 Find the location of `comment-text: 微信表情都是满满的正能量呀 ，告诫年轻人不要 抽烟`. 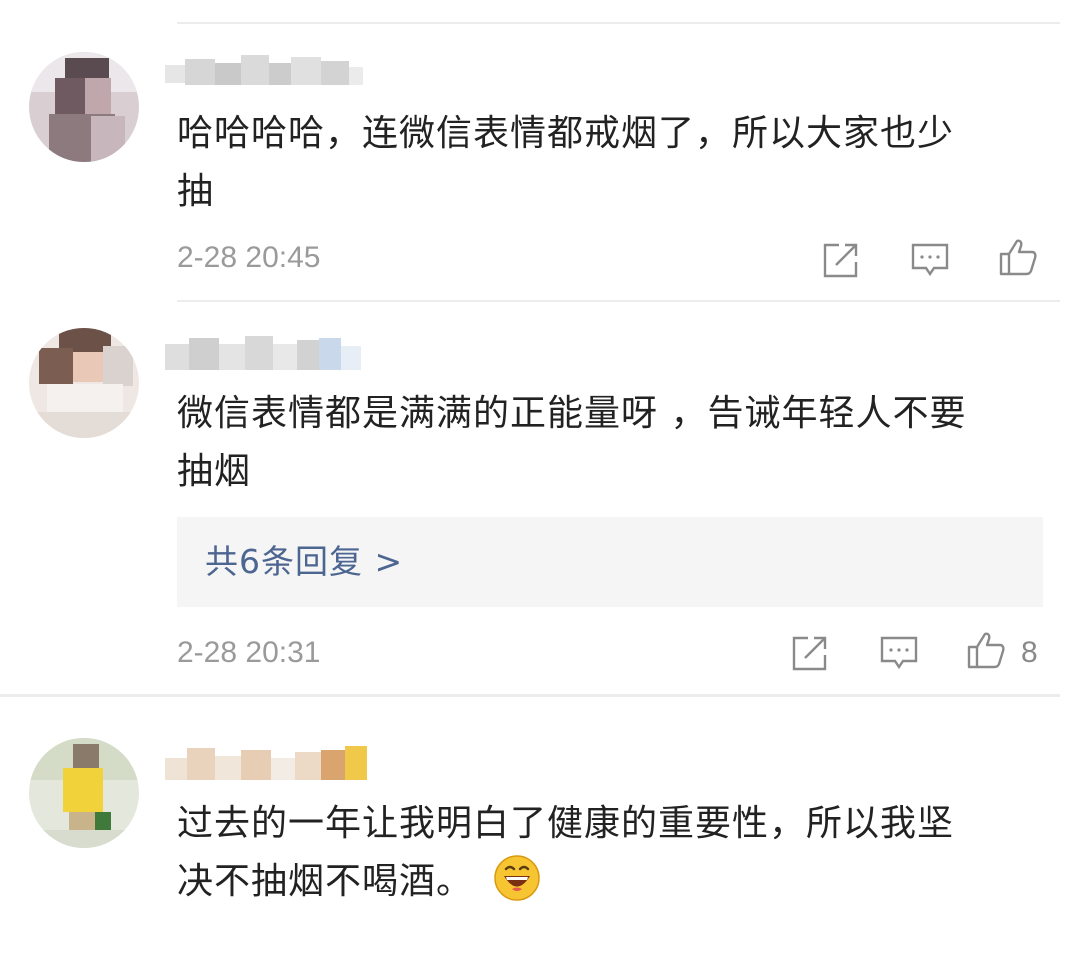

comment-text: 微信表情都是满满的正能量呀 ，告诫年轻人不要 抽烟 is located at coordinates (572, 442).